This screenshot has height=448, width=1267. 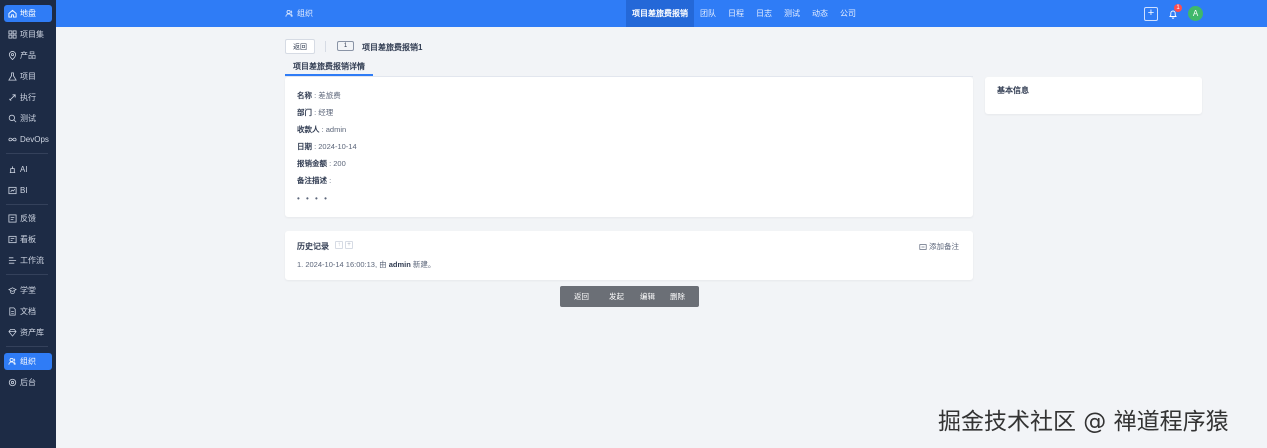 What do you see at coordinates (313, 198) in the screenshot?
I see `more-dots: • • • •` at bounding box center [313, 198].